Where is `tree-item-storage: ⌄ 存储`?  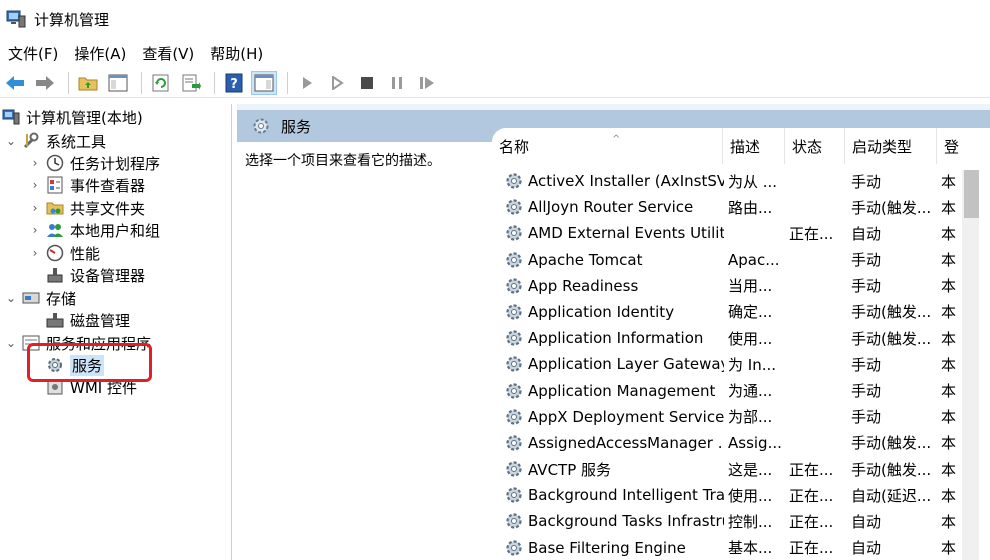
tree-item-storage: ⌄ 存储 is located at coordinates (40, 298).